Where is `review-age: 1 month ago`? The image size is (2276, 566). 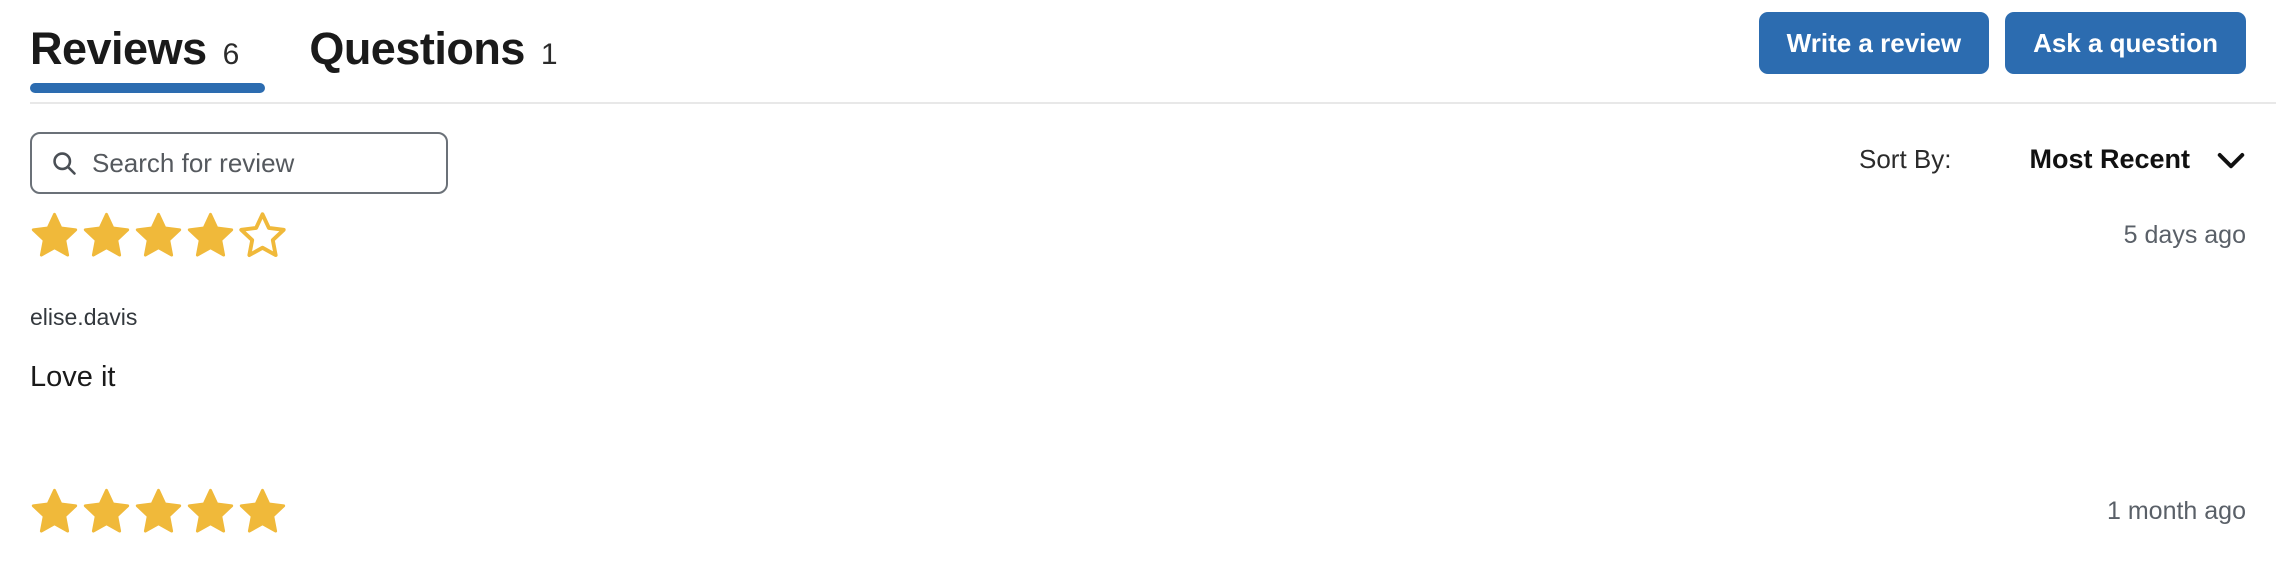 review-age: 1 month ago is located at coordinates (2176, 511).